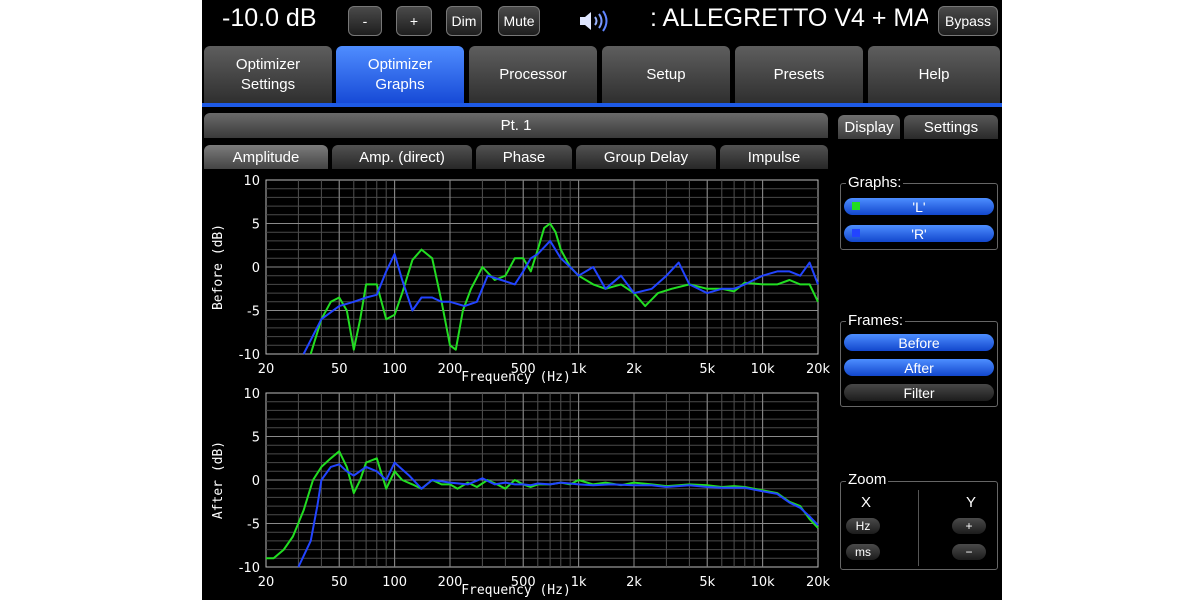  Describe the element at coordinates (268, 75) in the screenshot. I see `tab-optimizer-settings: Optimizer Settings` at that location.